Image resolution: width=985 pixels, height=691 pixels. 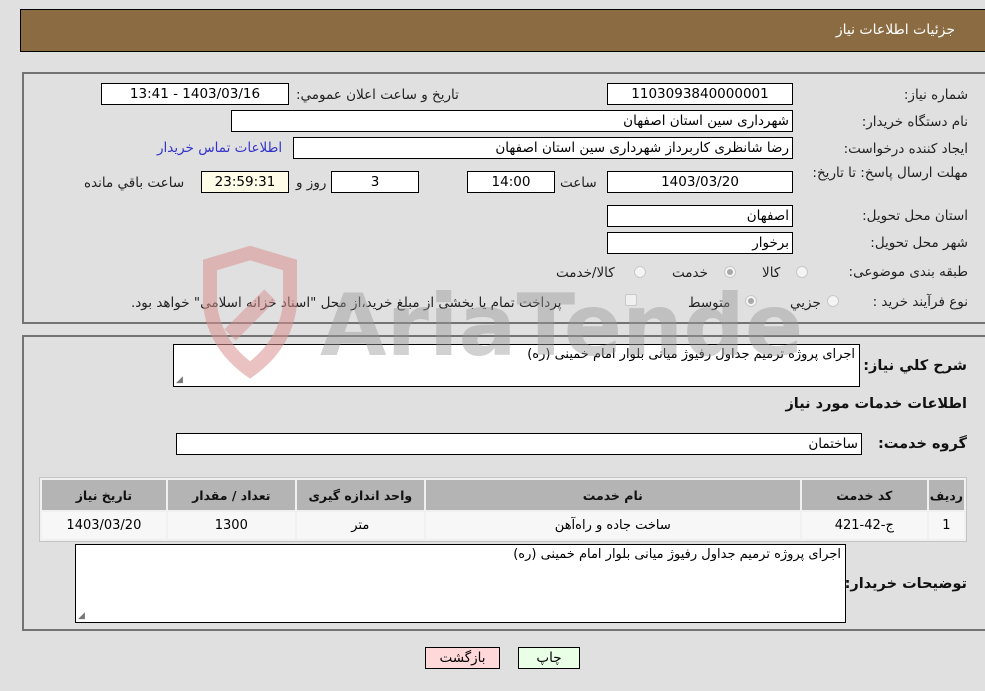 What do you see at coordinates (751, 301) in the screenshot?
I see `purchase-type-radio-medium` at bounding box center [751, 301].